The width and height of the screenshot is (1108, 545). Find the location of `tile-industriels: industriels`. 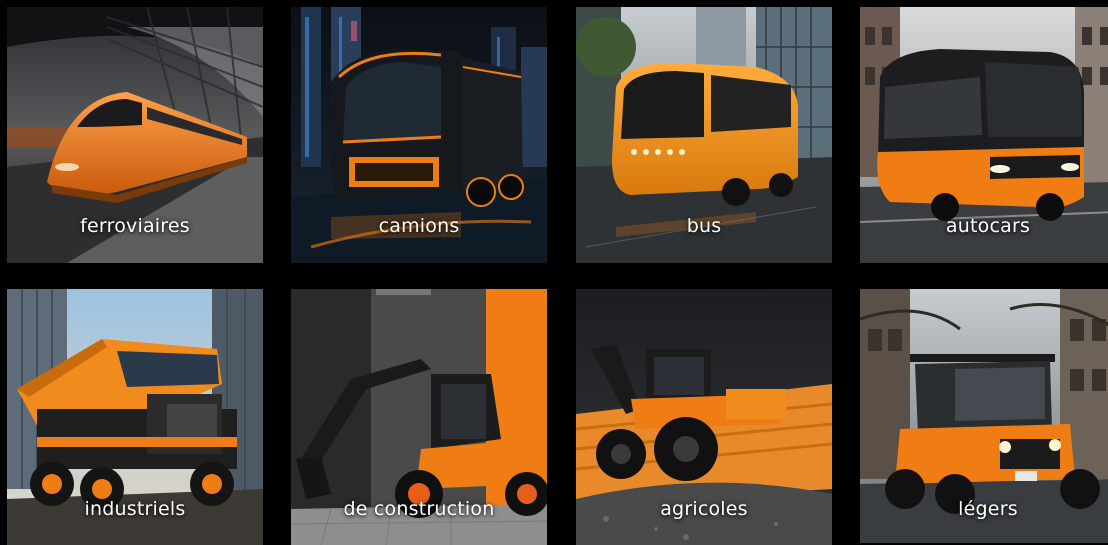

tile-industriels: industriels is located at coordinates (135, 417).